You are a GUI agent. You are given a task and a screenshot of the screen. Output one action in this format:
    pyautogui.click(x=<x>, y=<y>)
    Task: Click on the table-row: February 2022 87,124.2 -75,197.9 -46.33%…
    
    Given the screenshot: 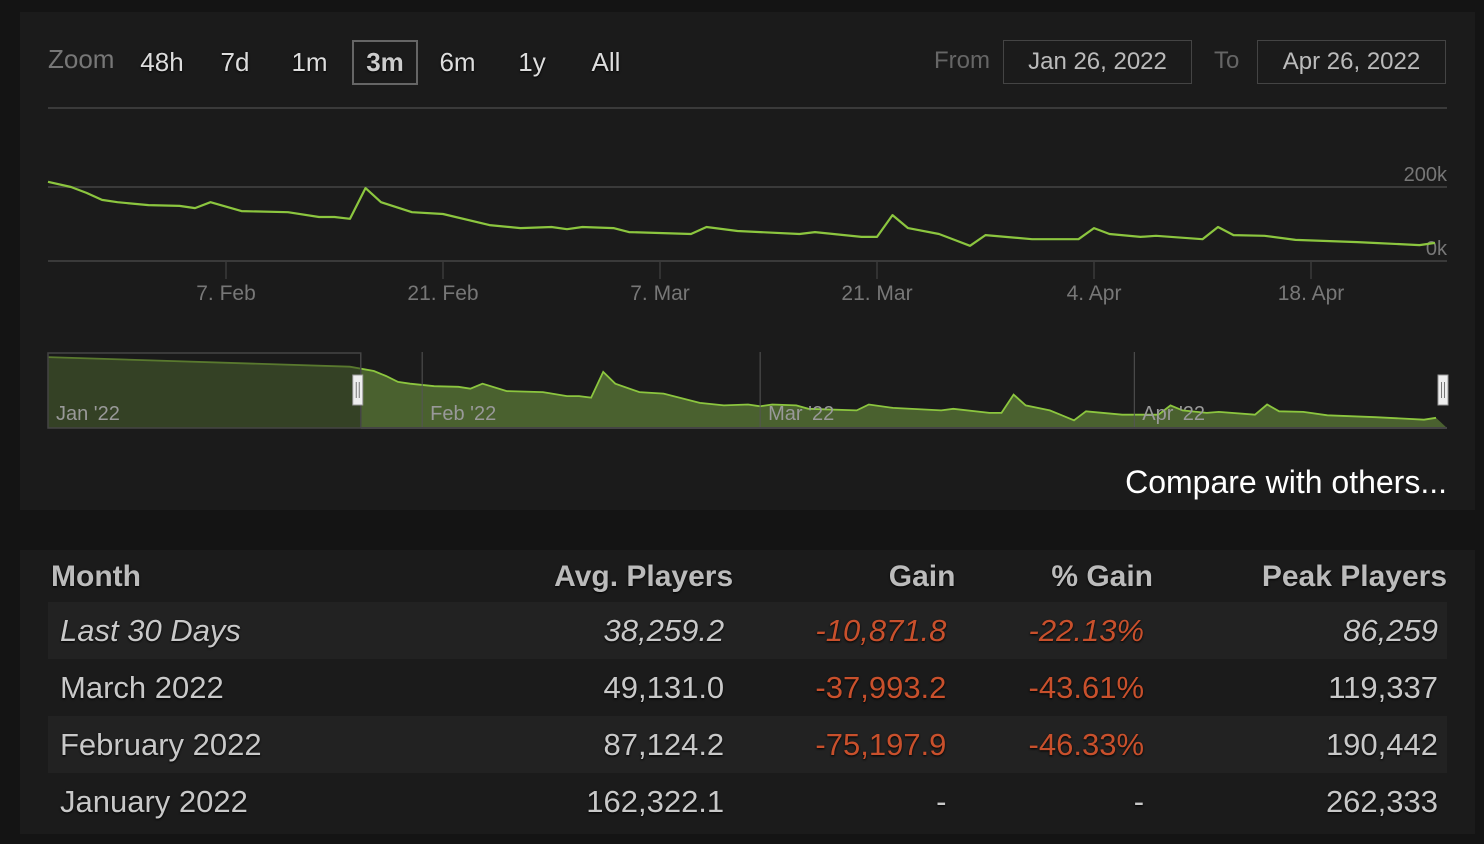 What is the action you would take?
    pyautogui.click(x=747, y=744)
    